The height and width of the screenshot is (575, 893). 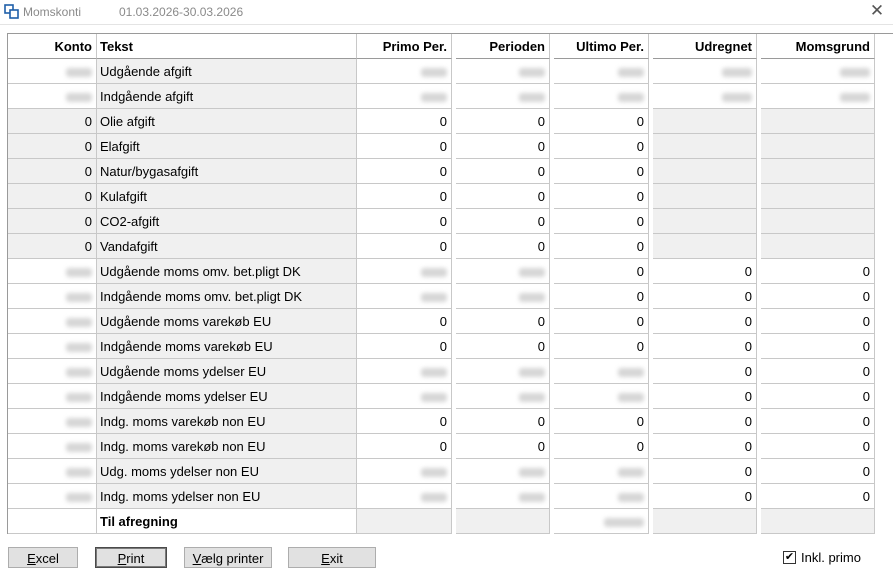 I want to click on cell-momsgrund: 0, so click(x=818, y=296).